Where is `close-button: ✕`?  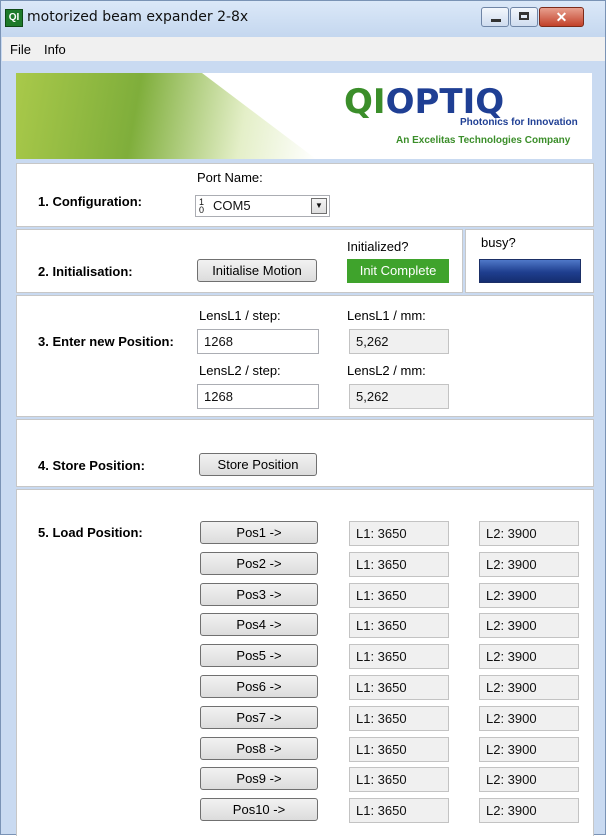 close-button: ✕ is located at coordinates (561, 17).